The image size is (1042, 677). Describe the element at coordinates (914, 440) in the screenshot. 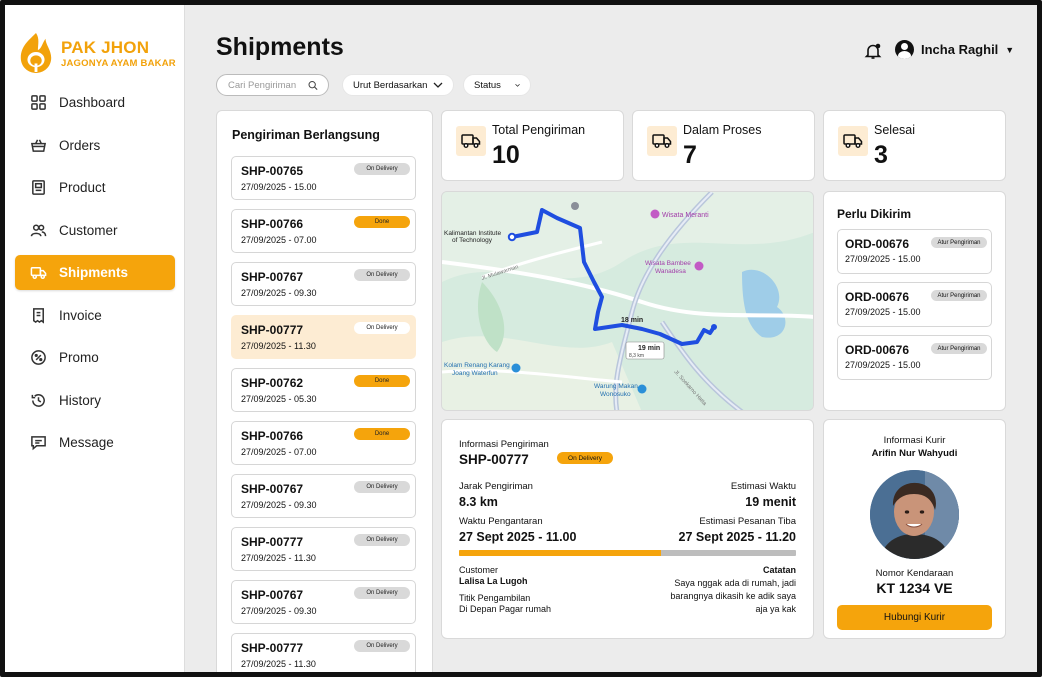

I see `courier-heading: Informasi Kurir` at that location.